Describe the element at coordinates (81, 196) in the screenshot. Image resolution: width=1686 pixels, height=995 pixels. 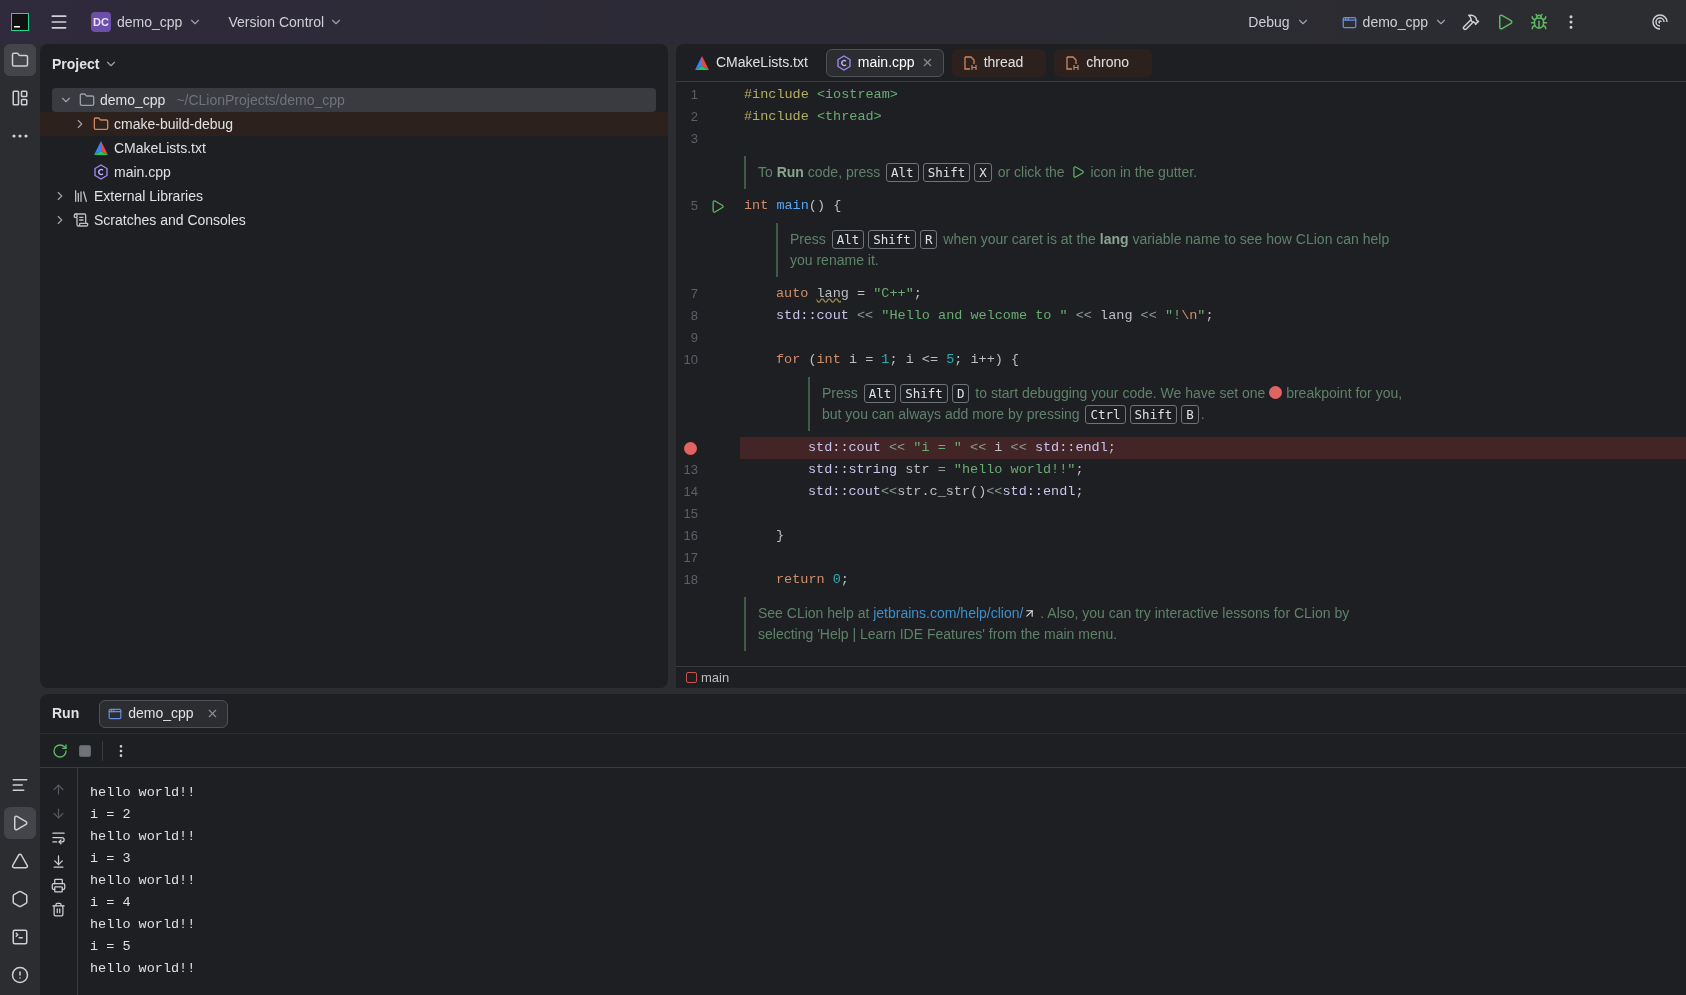
I see `library-icon` at that location.